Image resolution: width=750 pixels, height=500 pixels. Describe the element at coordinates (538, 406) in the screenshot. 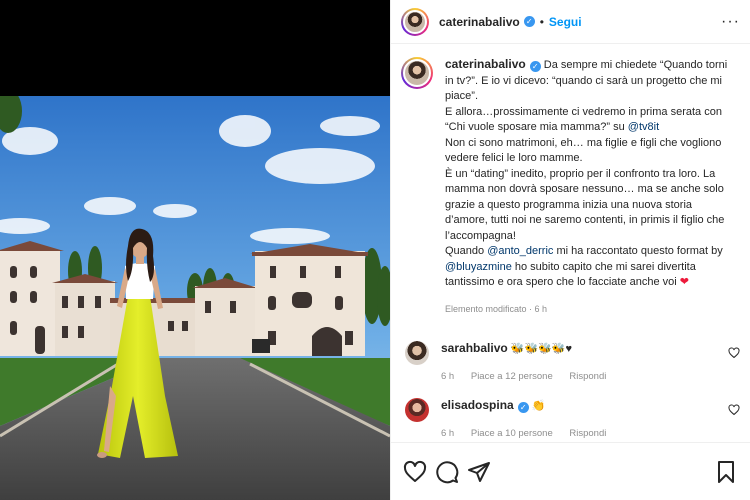

I see `comment-text: 👏` at that location.